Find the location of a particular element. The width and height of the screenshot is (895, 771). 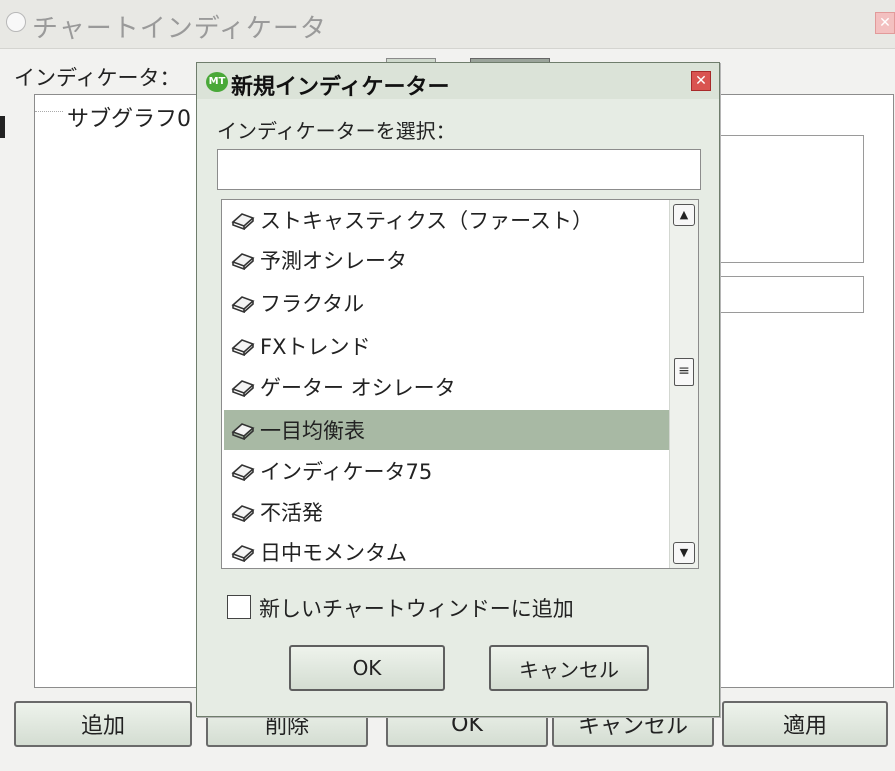

property-field is located at coordinates (790, 294).